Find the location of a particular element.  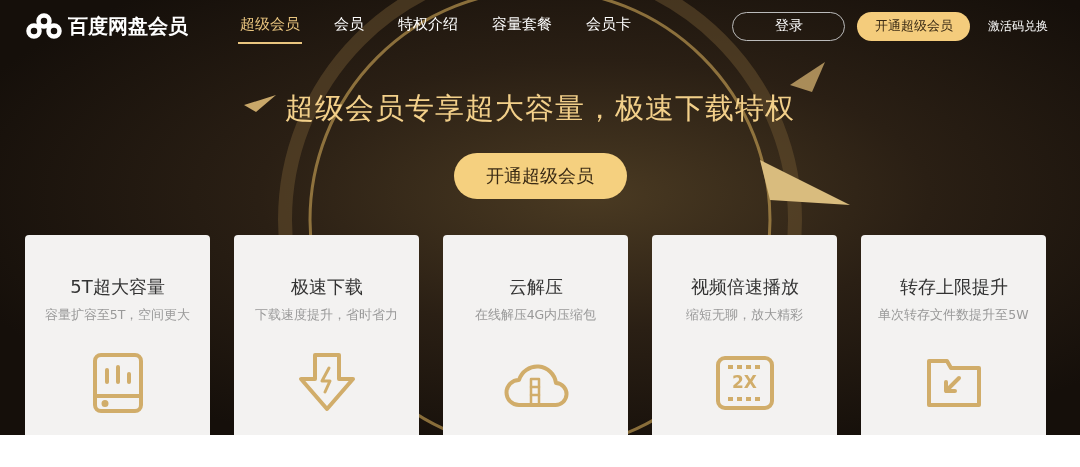

feature-title: 云解压 is located at coordinates (535, 287).